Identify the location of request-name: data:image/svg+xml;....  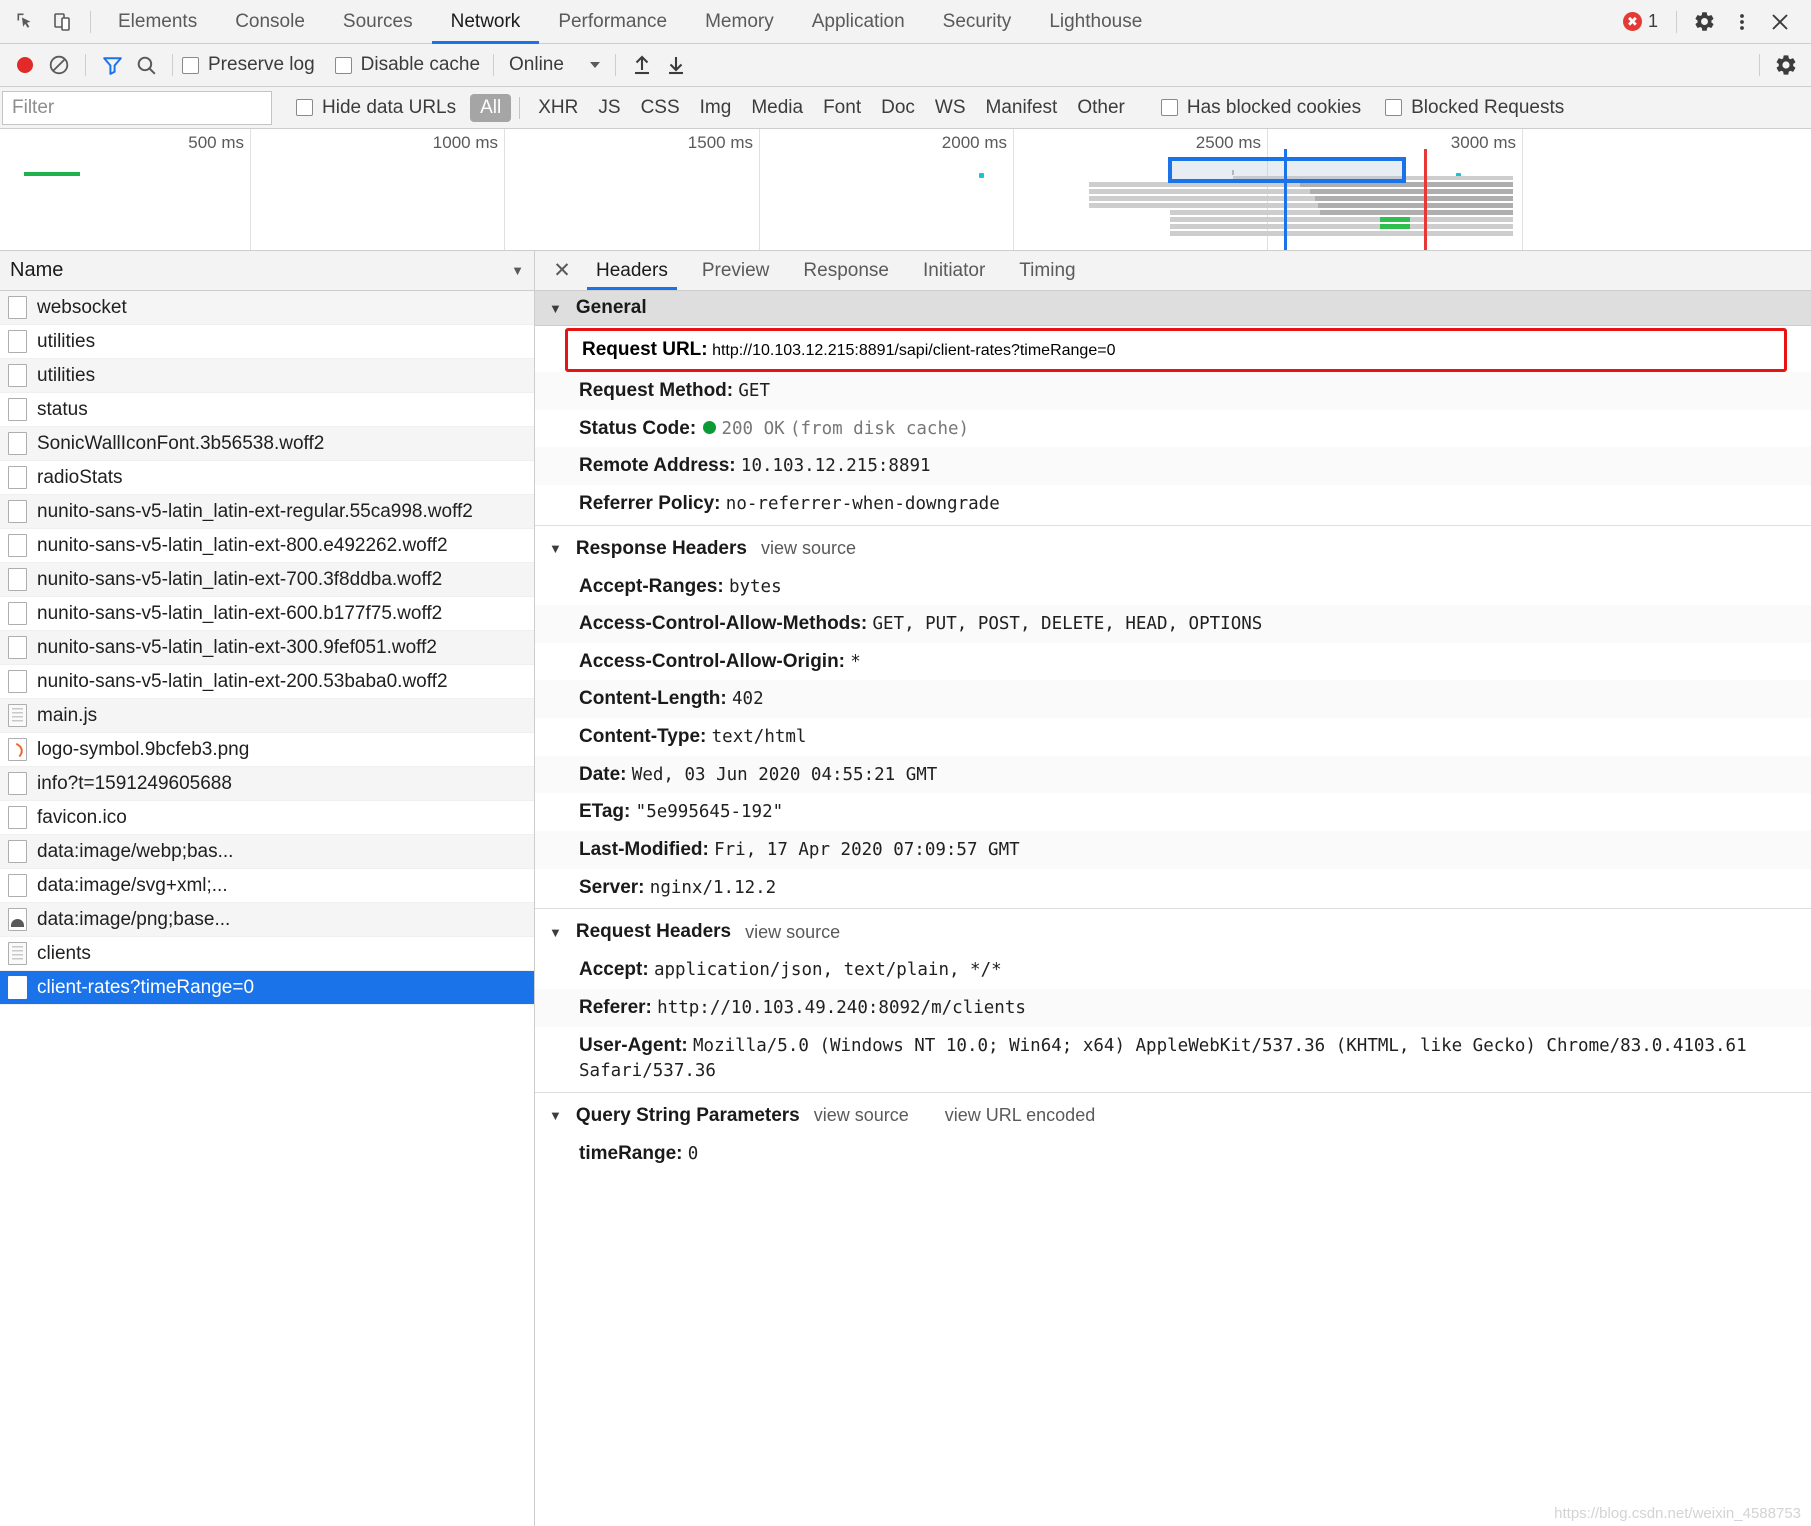
(132, 885).